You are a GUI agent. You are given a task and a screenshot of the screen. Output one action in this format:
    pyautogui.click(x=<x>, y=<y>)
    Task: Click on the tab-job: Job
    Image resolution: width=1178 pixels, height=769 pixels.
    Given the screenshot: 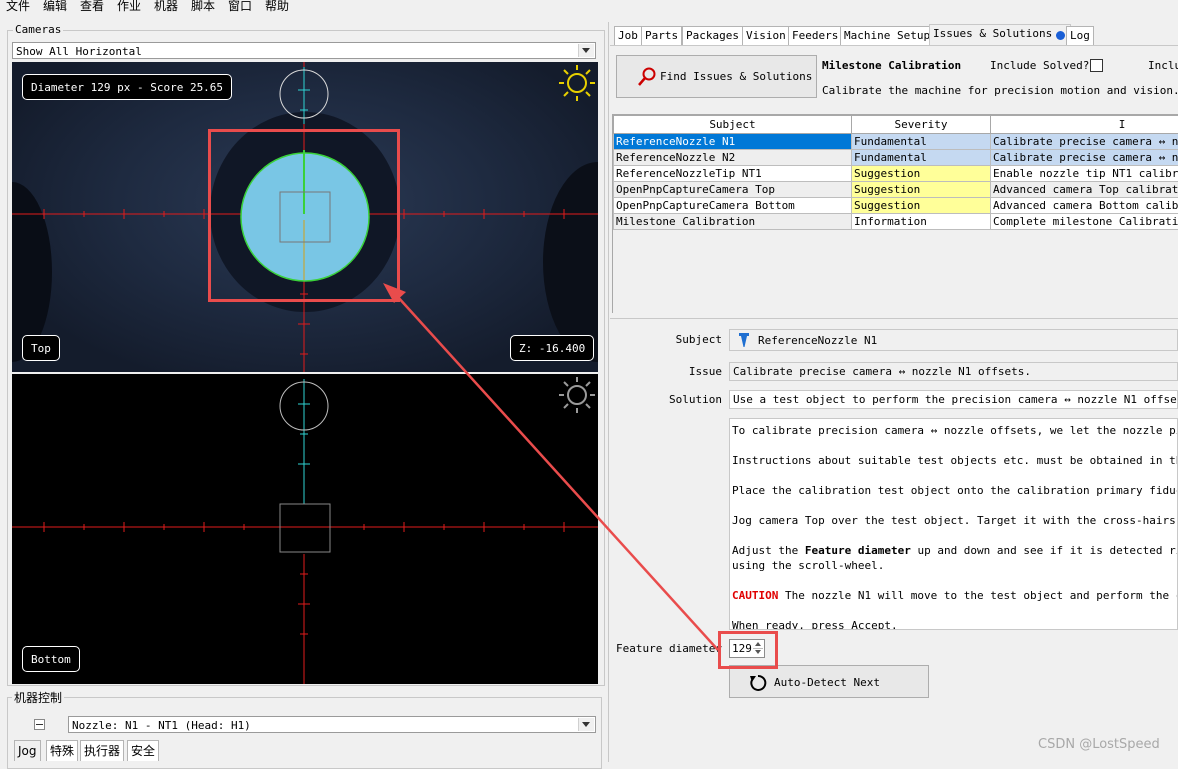 What is the action you would take?
    pyautogui.click(x=628, y=35)
    